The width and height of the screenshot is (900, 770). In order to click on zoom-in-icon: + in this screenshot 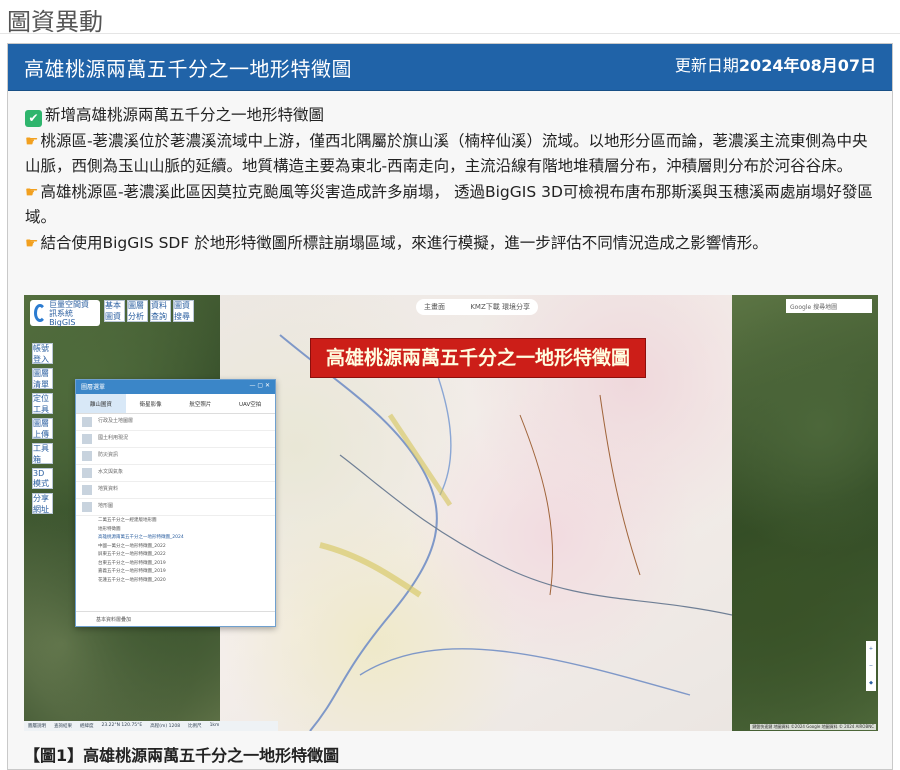, I will do `click(871, 649)`.